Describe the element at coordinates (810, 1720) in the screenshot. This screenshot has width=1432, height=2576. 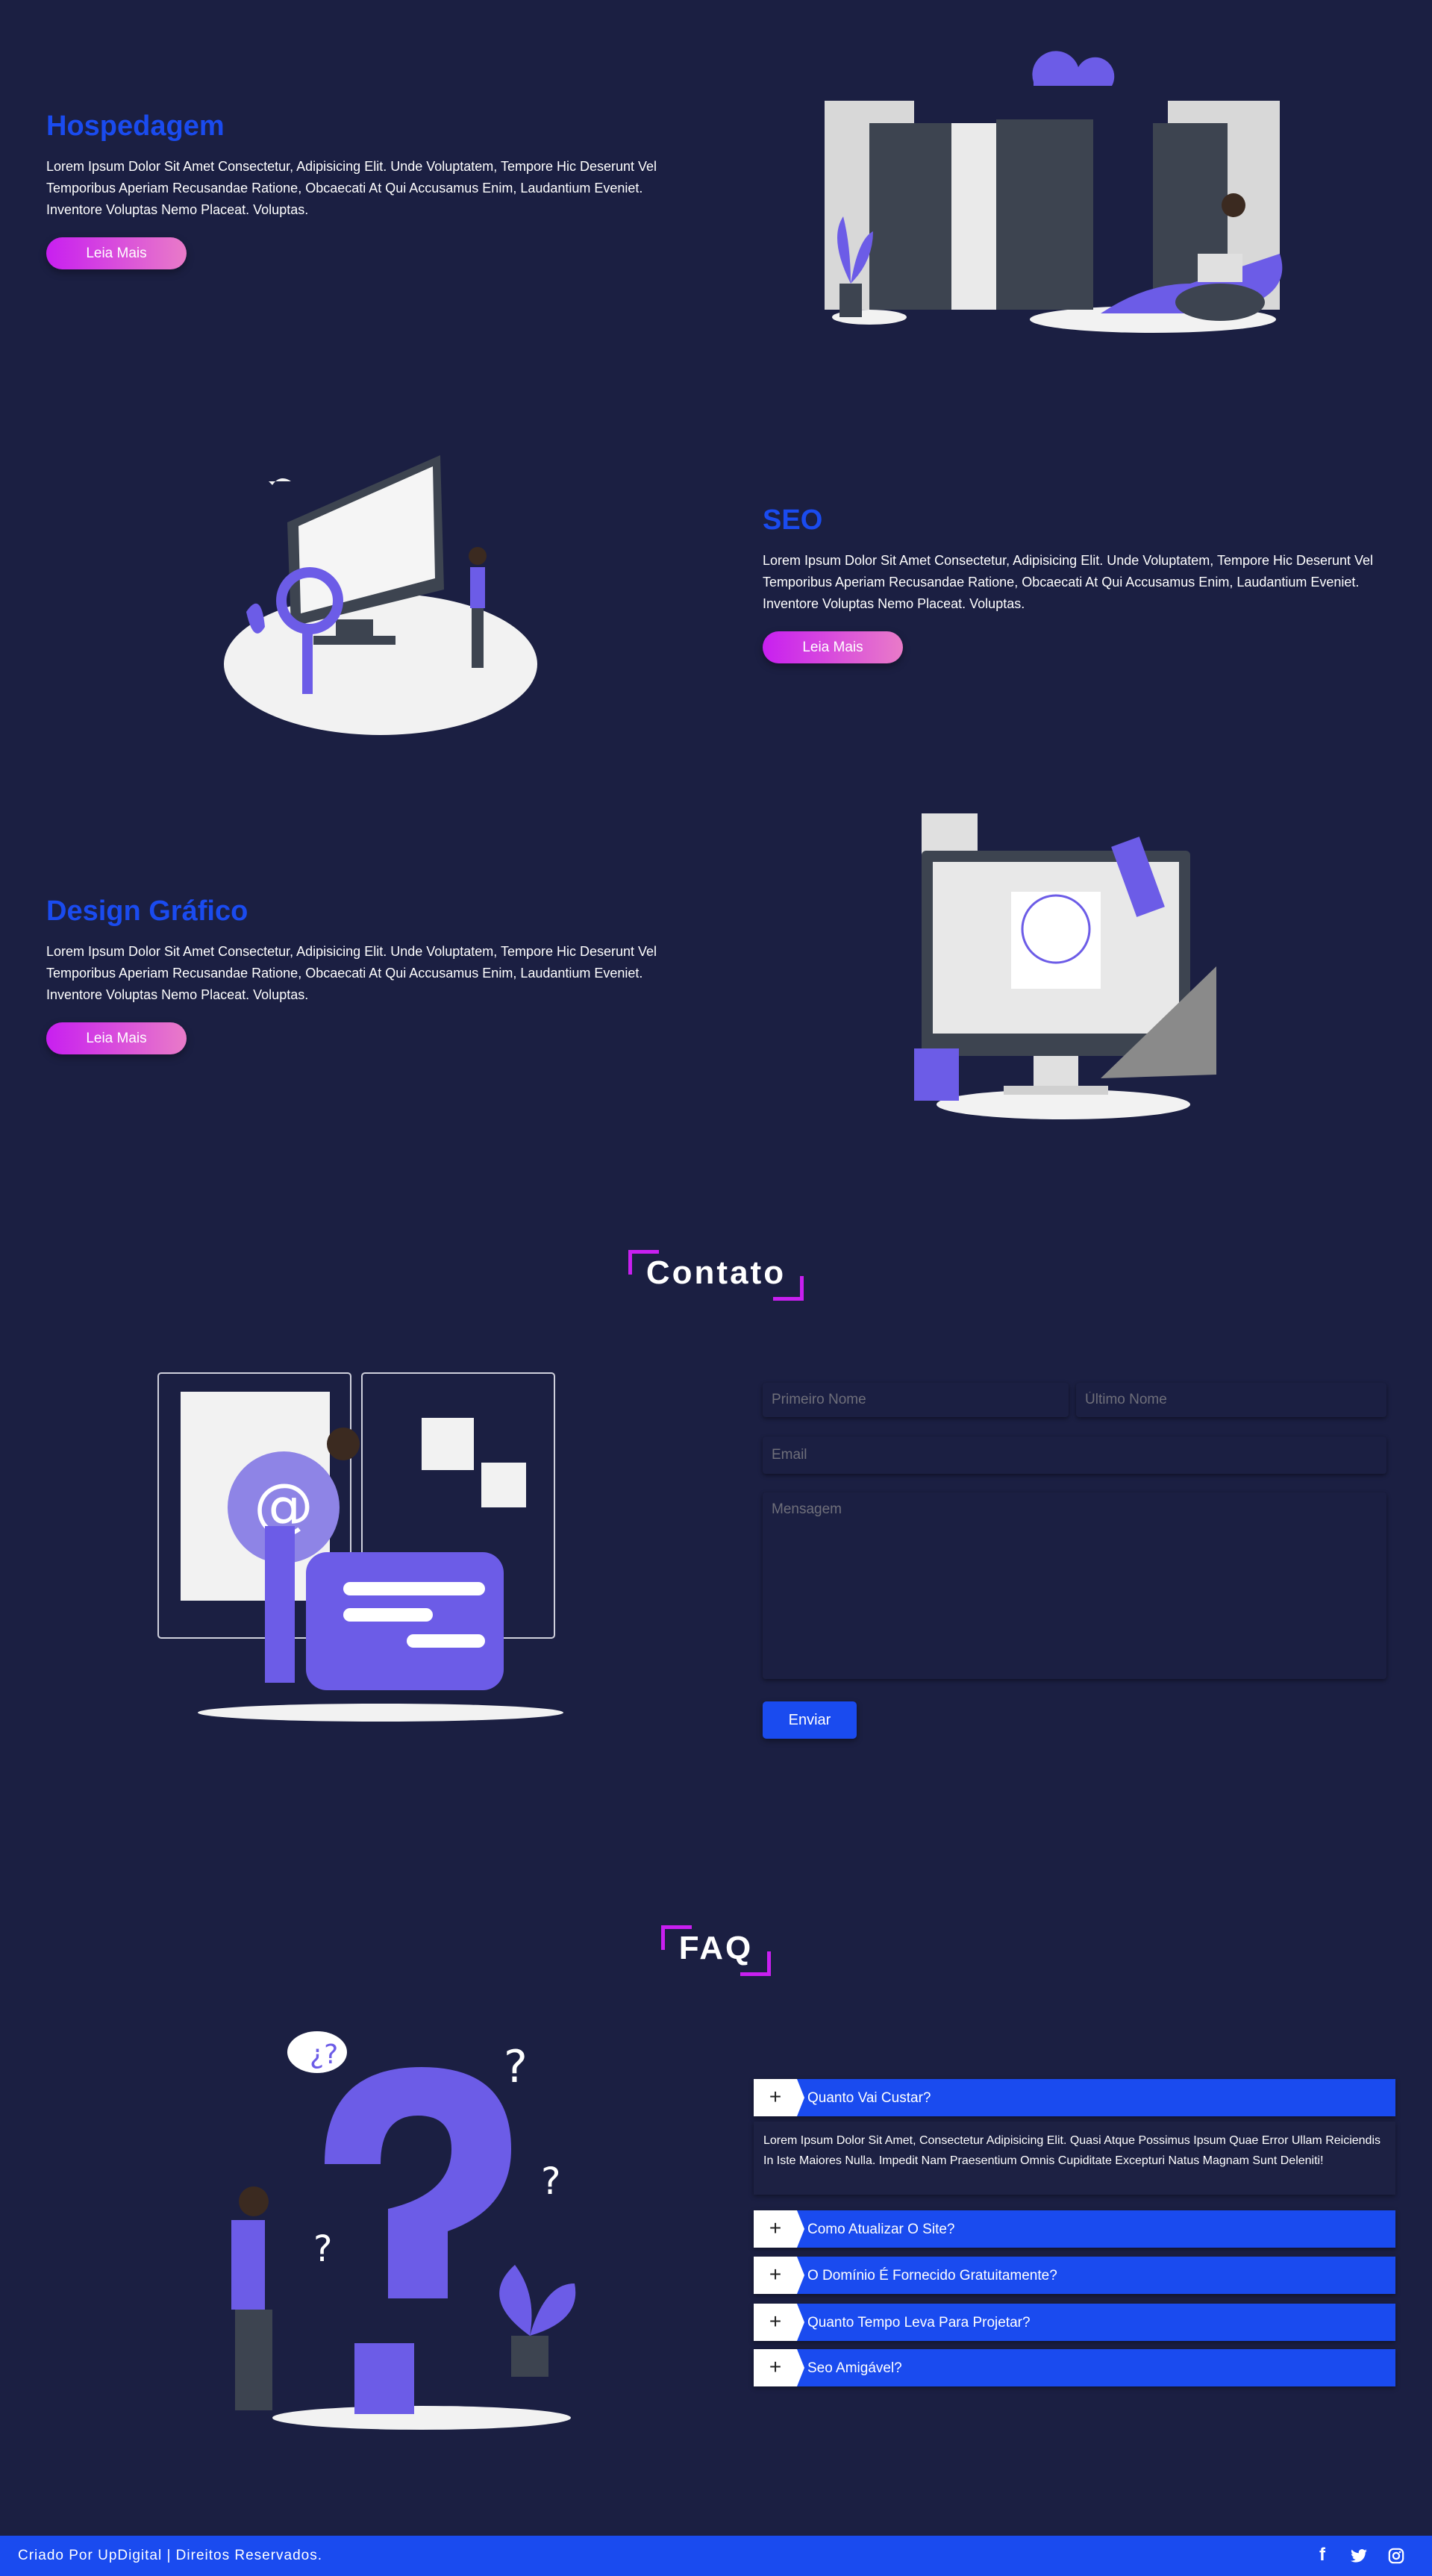
I see `submit-button: Enviar` at that location.